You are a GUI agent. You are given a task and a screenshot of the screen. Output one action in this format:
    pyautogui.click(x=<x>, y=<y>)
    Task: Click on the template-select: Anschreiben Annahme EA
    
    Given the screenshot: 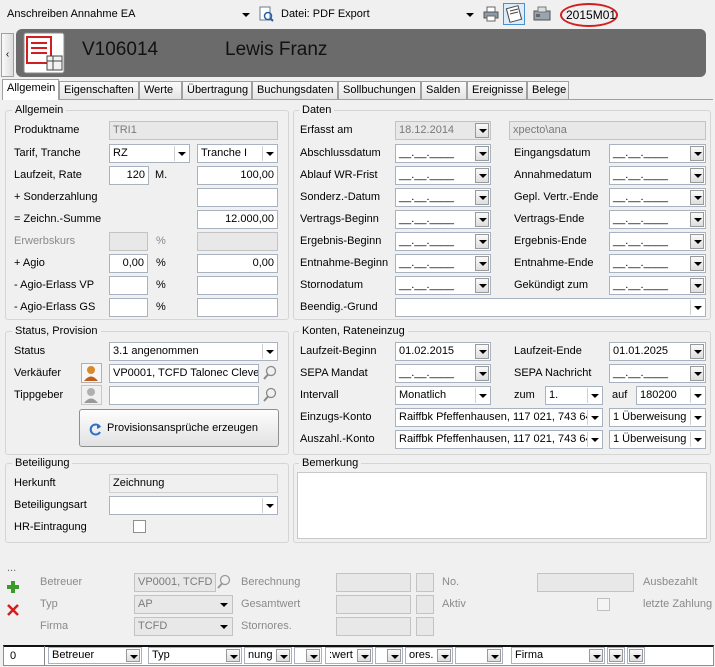 What is the action you would take?
    pyautogui.click(x=129, y=15)
    